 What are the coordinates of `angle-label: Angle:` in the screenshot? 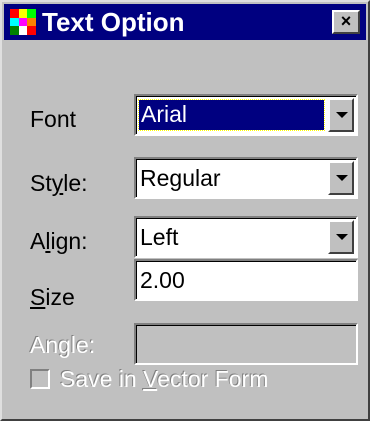 It's located at (63, 345).